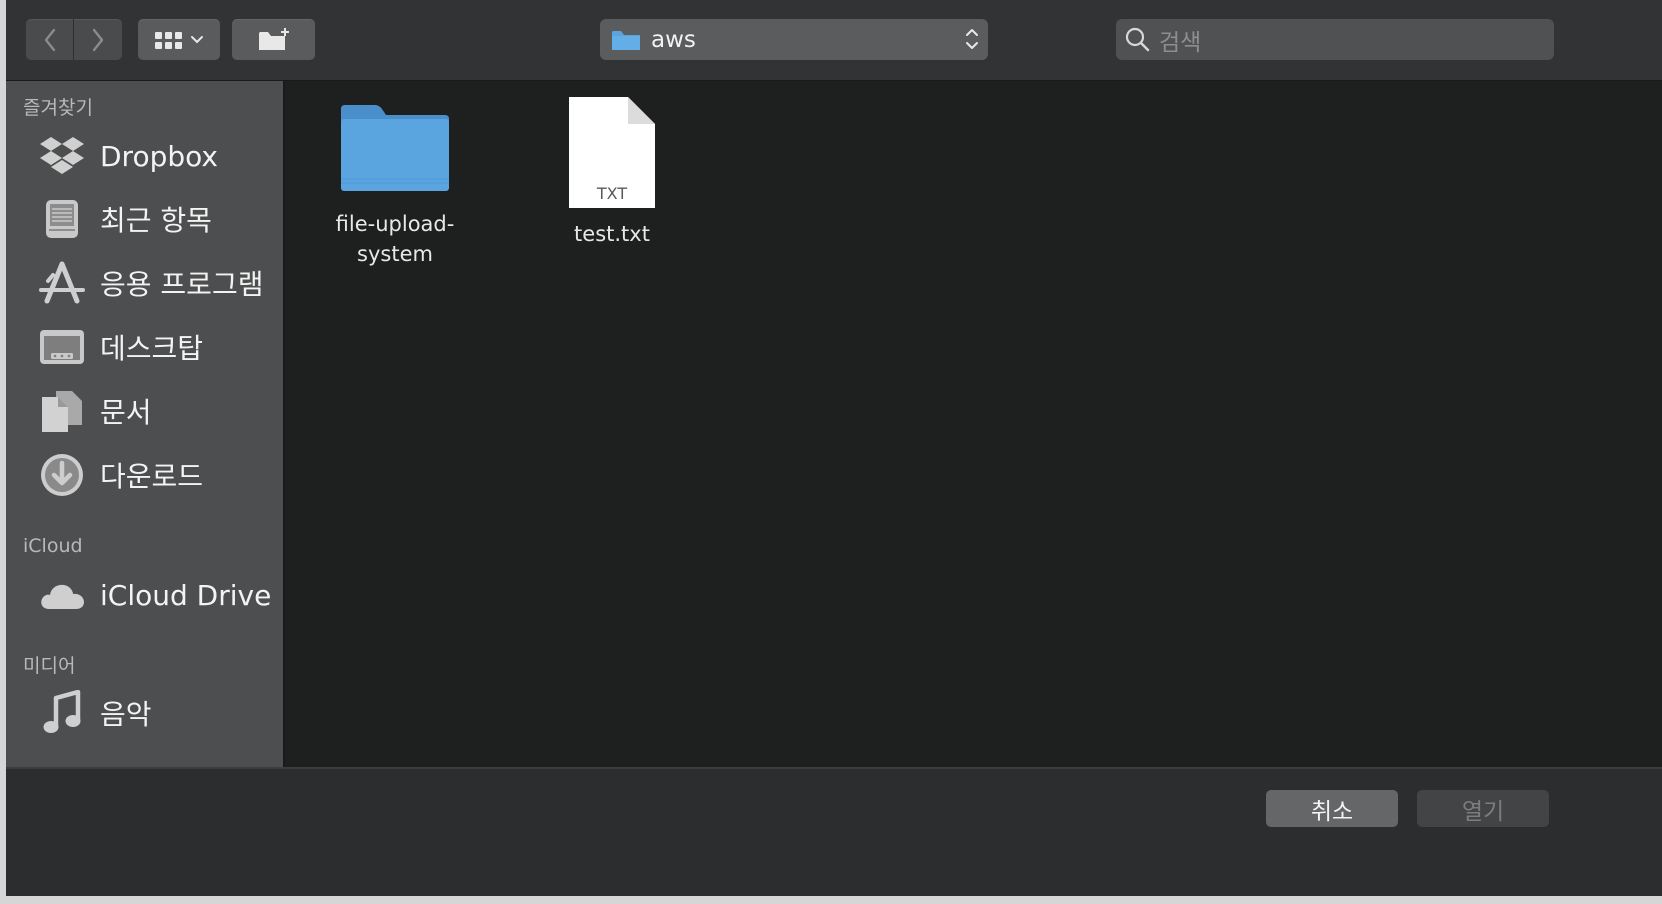 This screenshot has height=904, width=1662. I want to click on sidebar-item-dropbox: Dropbox, so click(144, 156).